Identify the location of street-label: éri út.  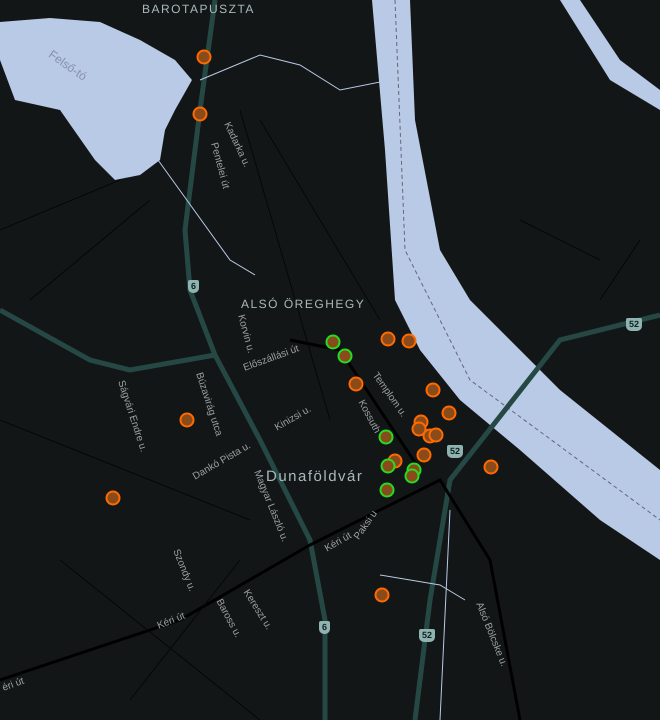
(13, 685).